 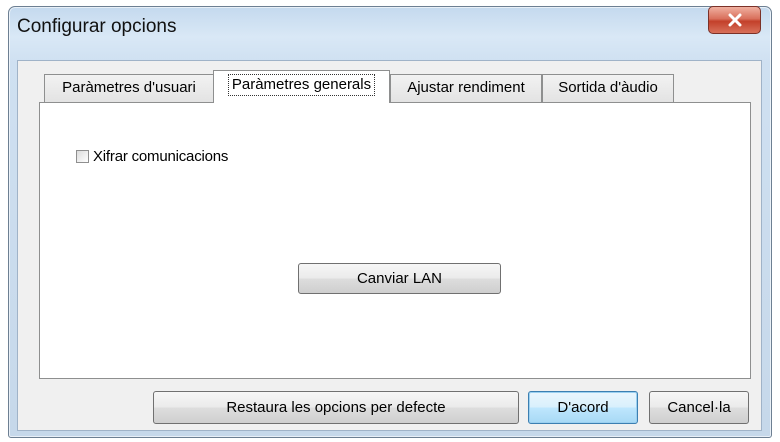 I want to click on tab-performance: Ajustar rendiment, so click(x=466, y=88).